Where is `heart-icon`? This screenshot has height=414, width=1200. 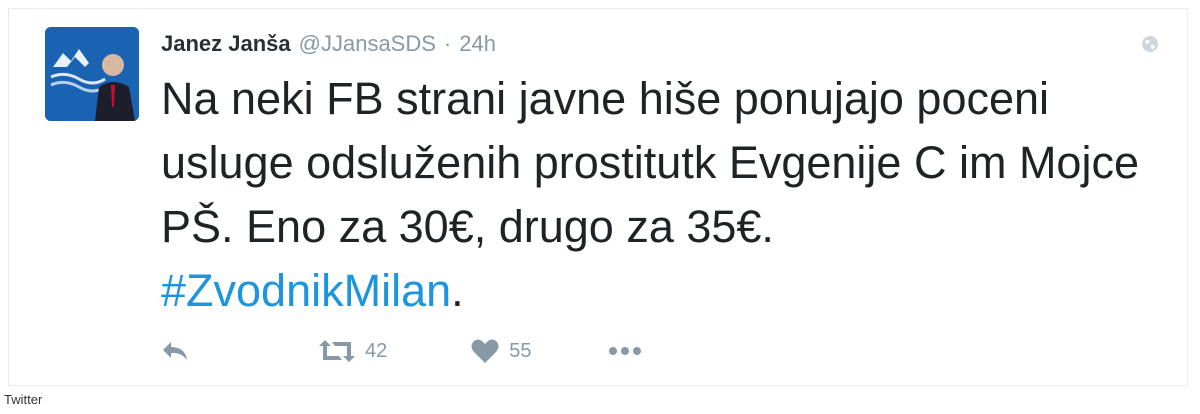 heart-icon is located at coordinates (485, 351).